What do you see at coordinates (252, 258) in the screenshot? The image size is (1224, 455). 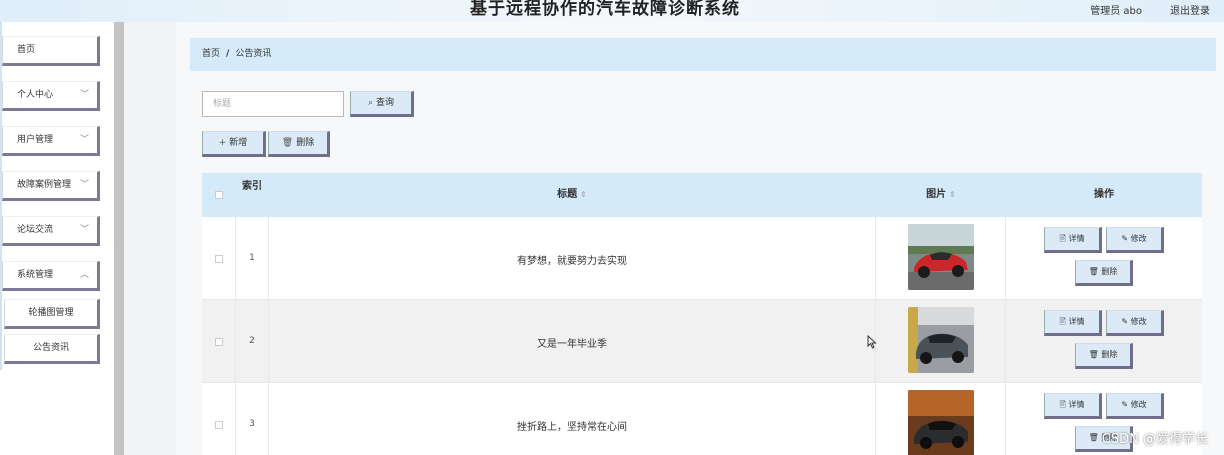 I see `row-index: 1` at bounding box center [252, 258].